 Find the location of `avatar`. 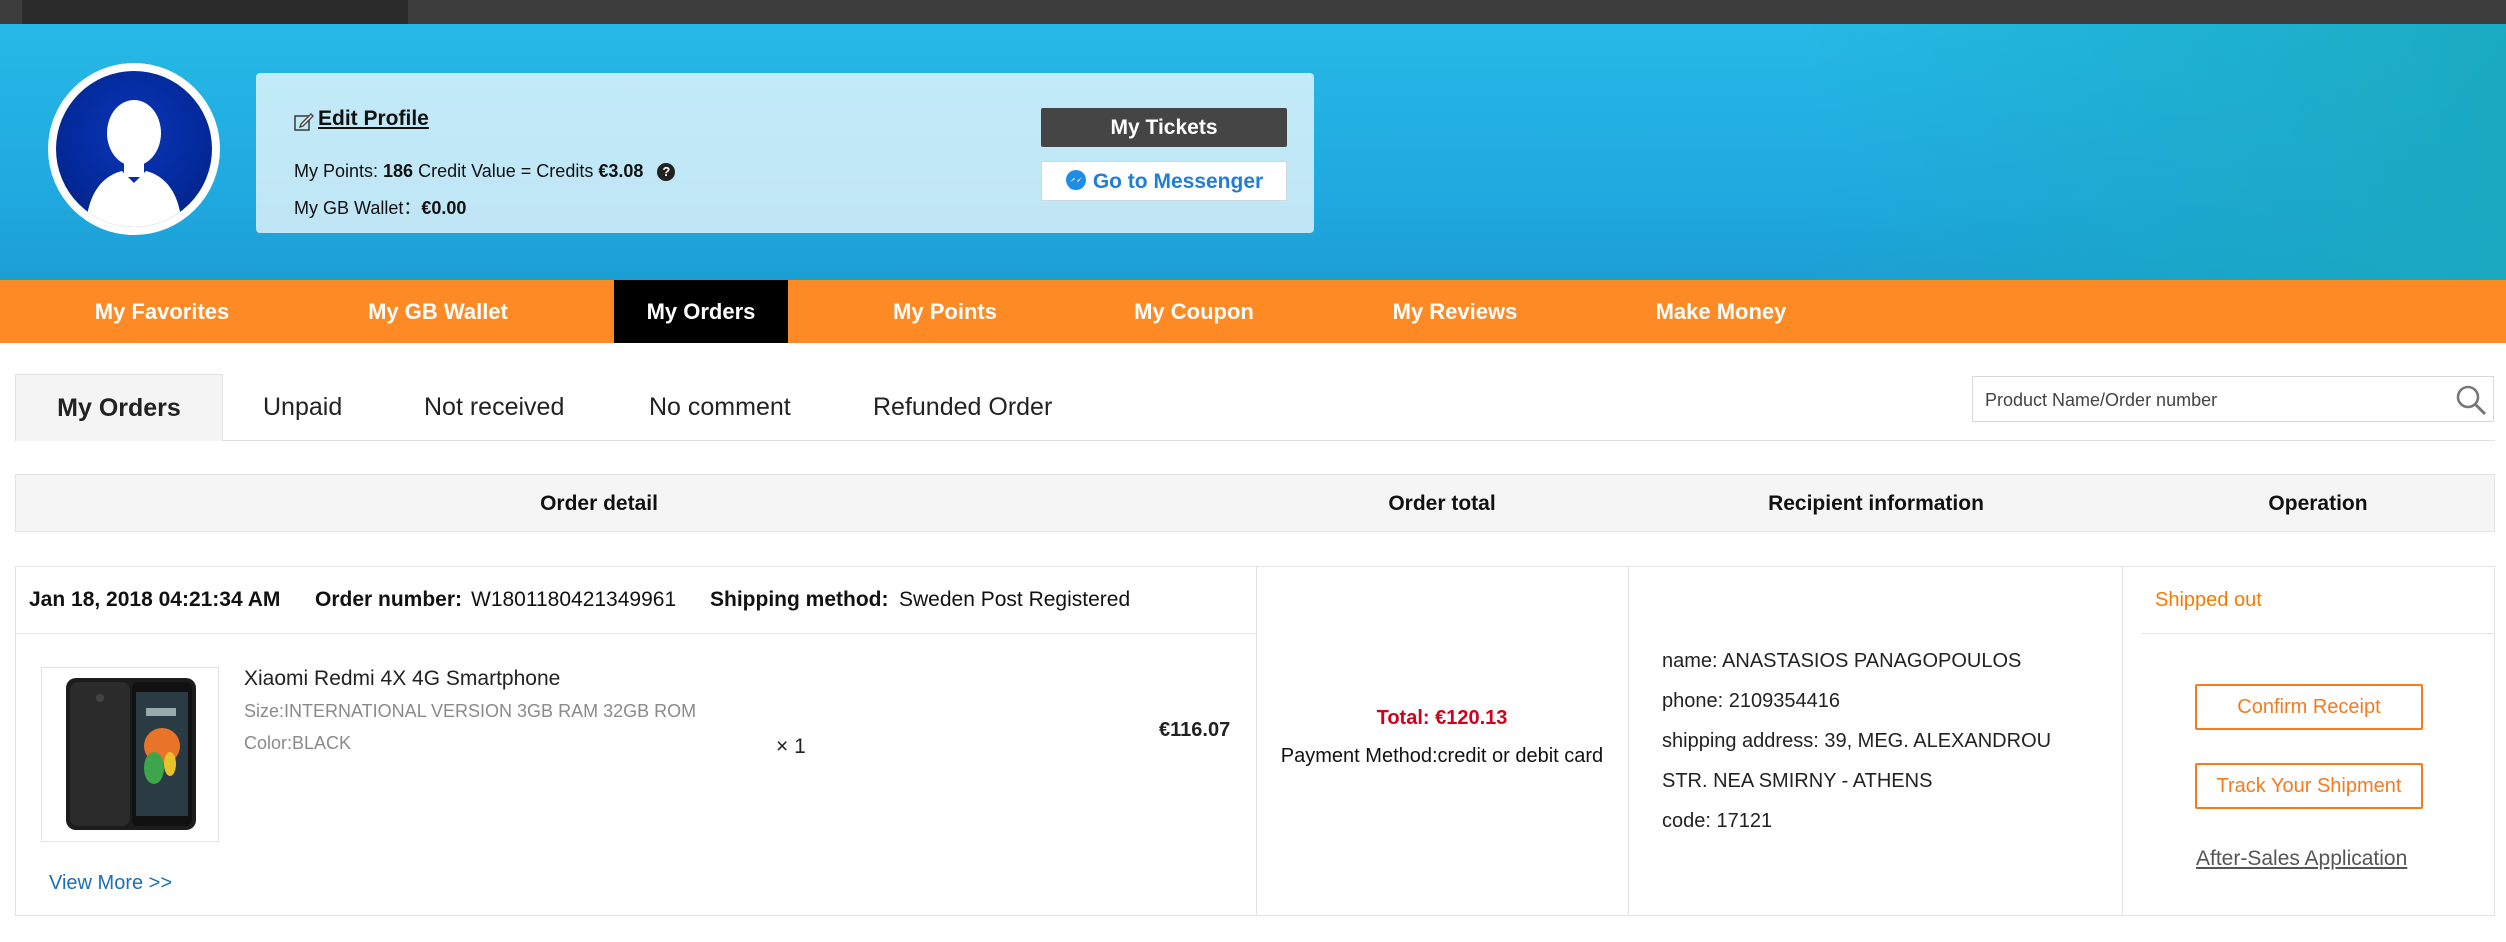

avatar is located at coordinates (134, 149).